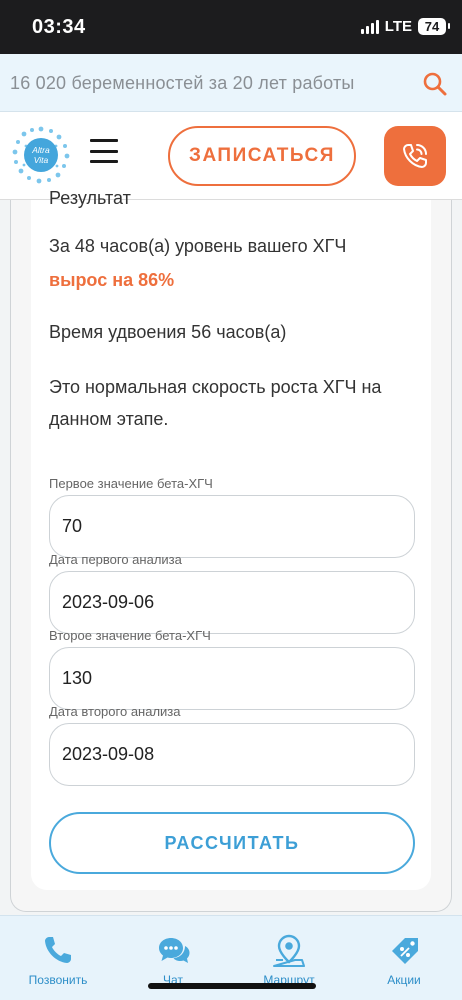 This screenshot has width=462, height=1000. I want to click on status-indicators: LTE 74, so click(405, 26).